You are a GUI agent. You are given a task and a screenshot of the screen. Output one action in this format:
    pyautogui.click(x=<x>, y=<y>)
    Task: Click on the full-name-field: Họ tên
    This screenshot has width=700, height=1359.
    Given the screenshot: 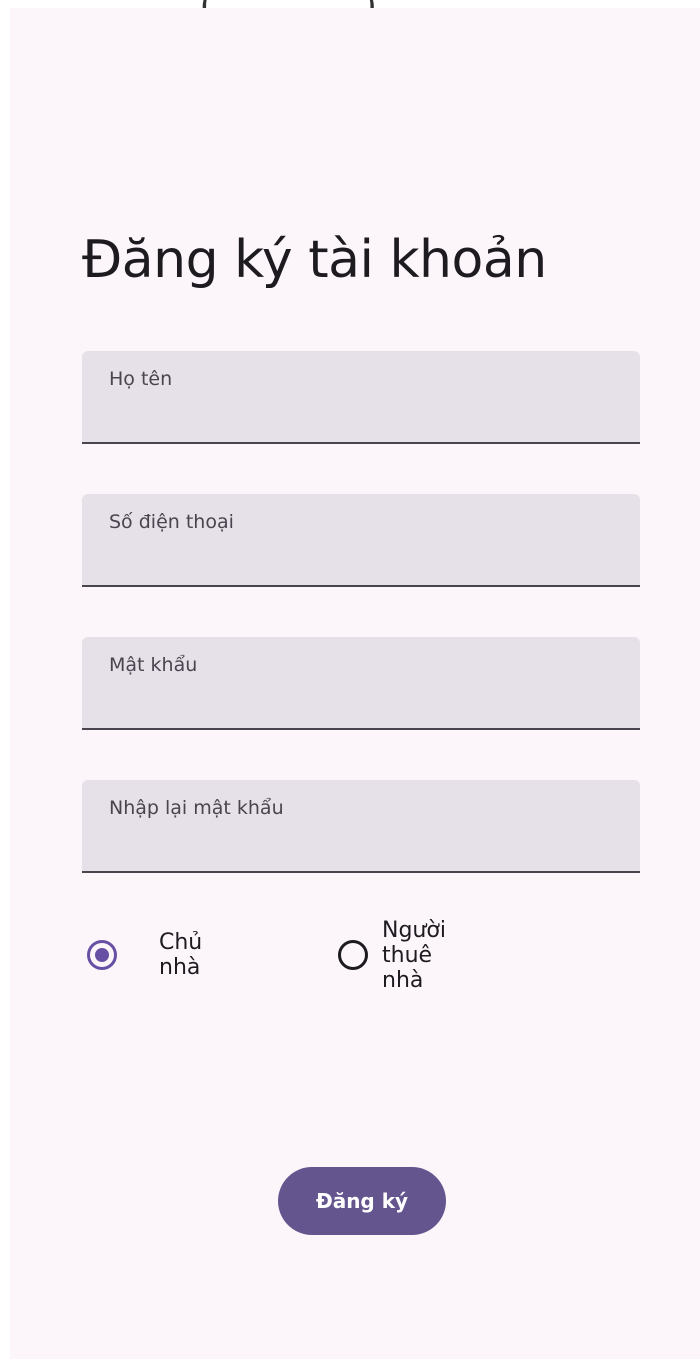 What is the action you would take?
    pyautogui.click(x=361, y=397)
    